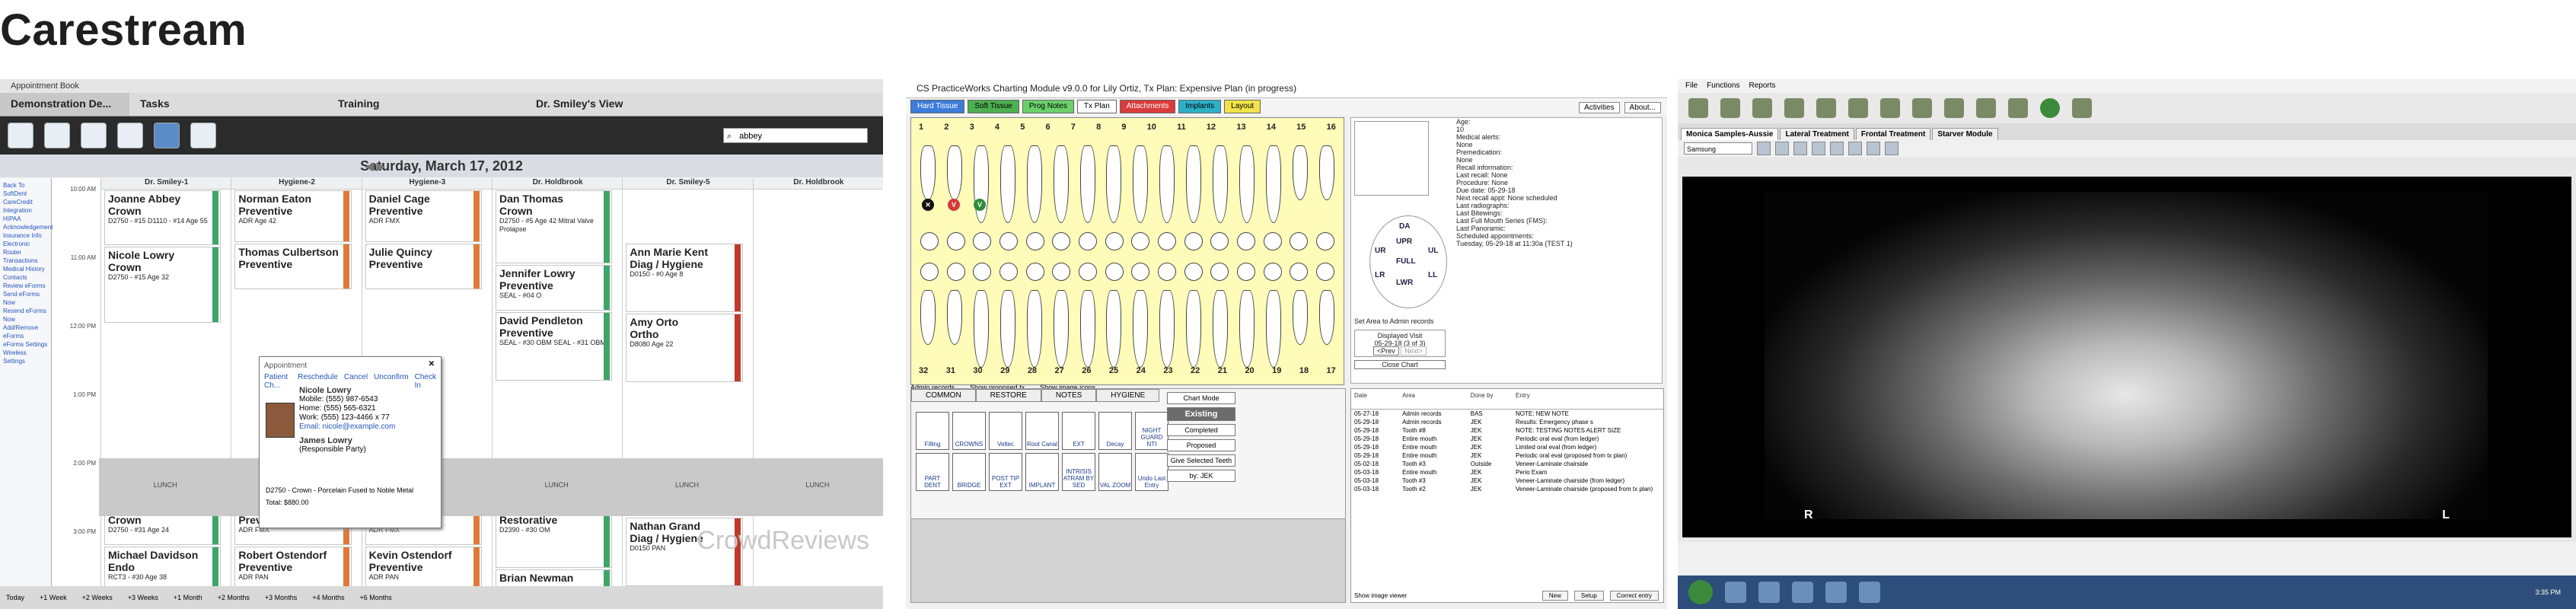 The height and width of the screenshot is (609, 2576). I want to click on acquire-icon, so click(1698, 108).